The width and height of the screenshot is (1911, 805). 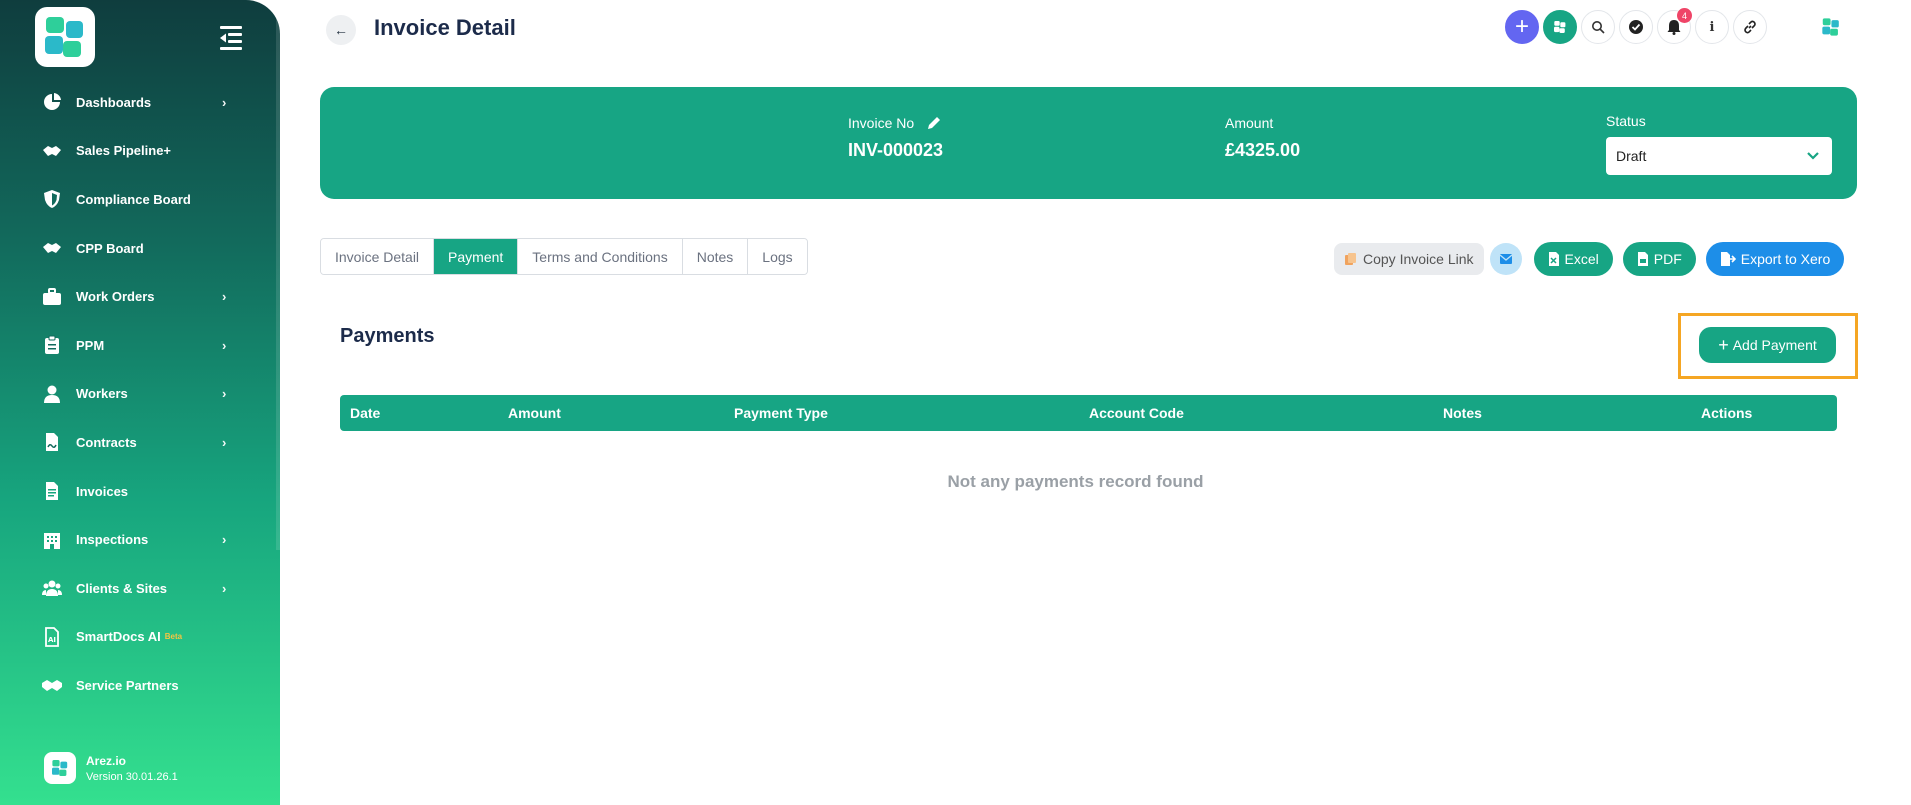 I want to click on sidebar-item-work-orders: Work Orders ›, so click(x=140, y=296).